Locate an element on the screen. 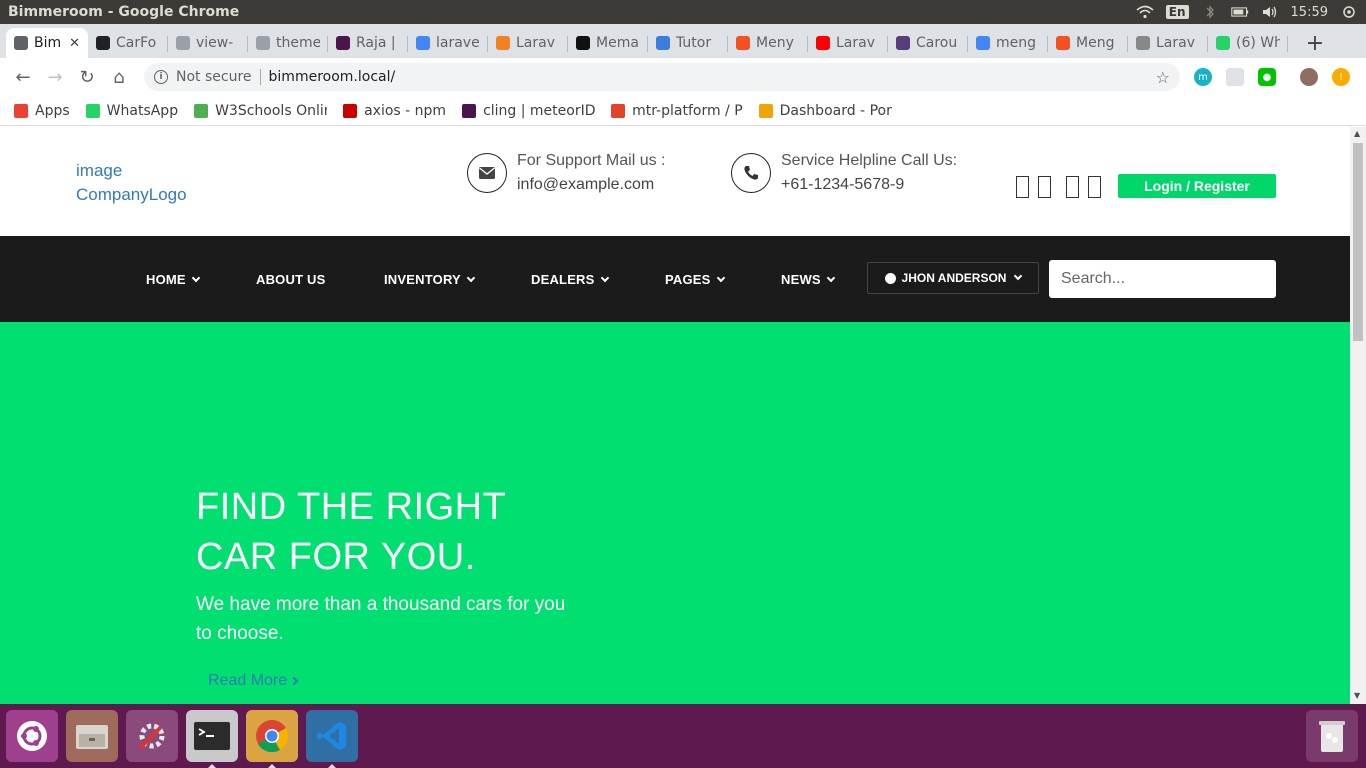 Image resolution: width=1366 pixels, height=768 pixels. tab-label: Mema is located at coordinates (617, 43).